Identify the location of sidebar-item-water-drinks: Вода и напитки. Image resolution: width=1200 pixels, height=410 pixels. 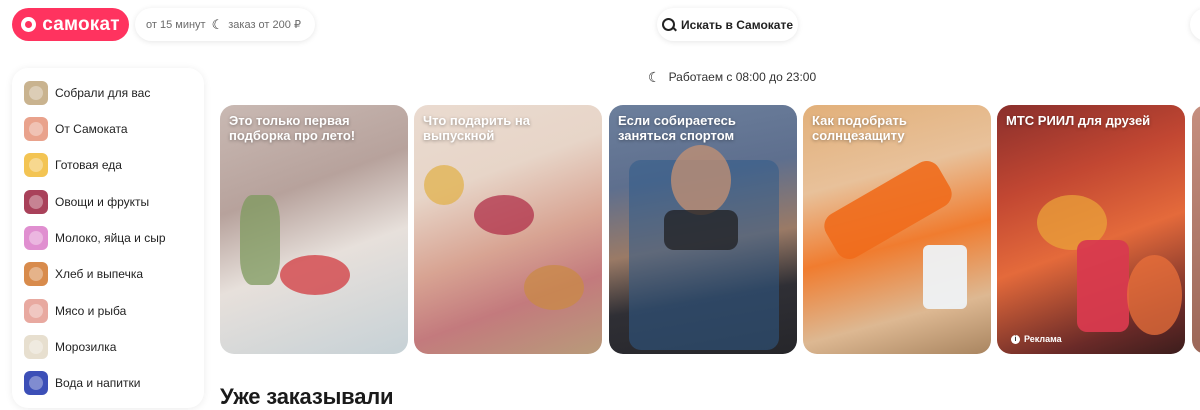
(82, 383).